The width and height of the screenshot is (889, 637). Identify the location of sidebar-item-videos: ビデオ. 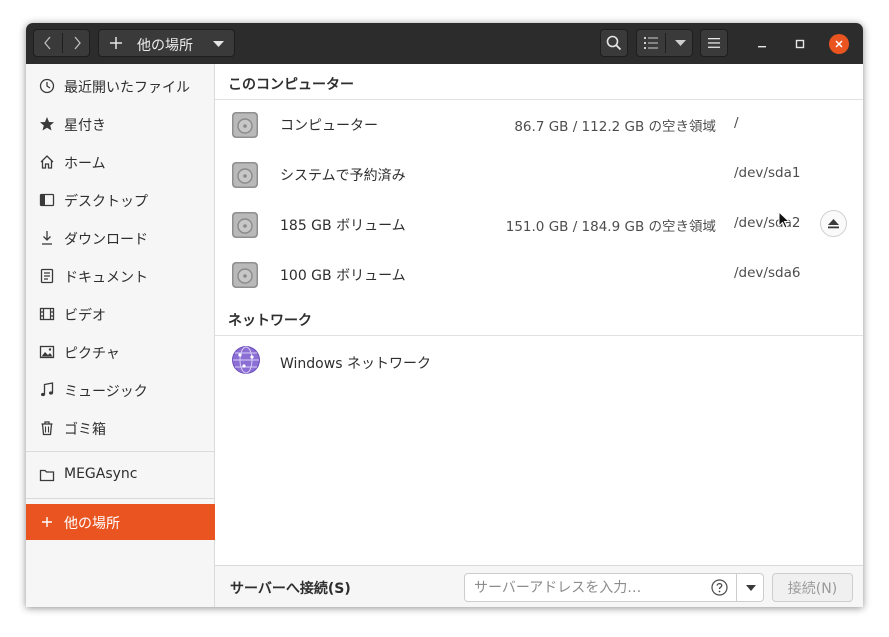
(120, 314).